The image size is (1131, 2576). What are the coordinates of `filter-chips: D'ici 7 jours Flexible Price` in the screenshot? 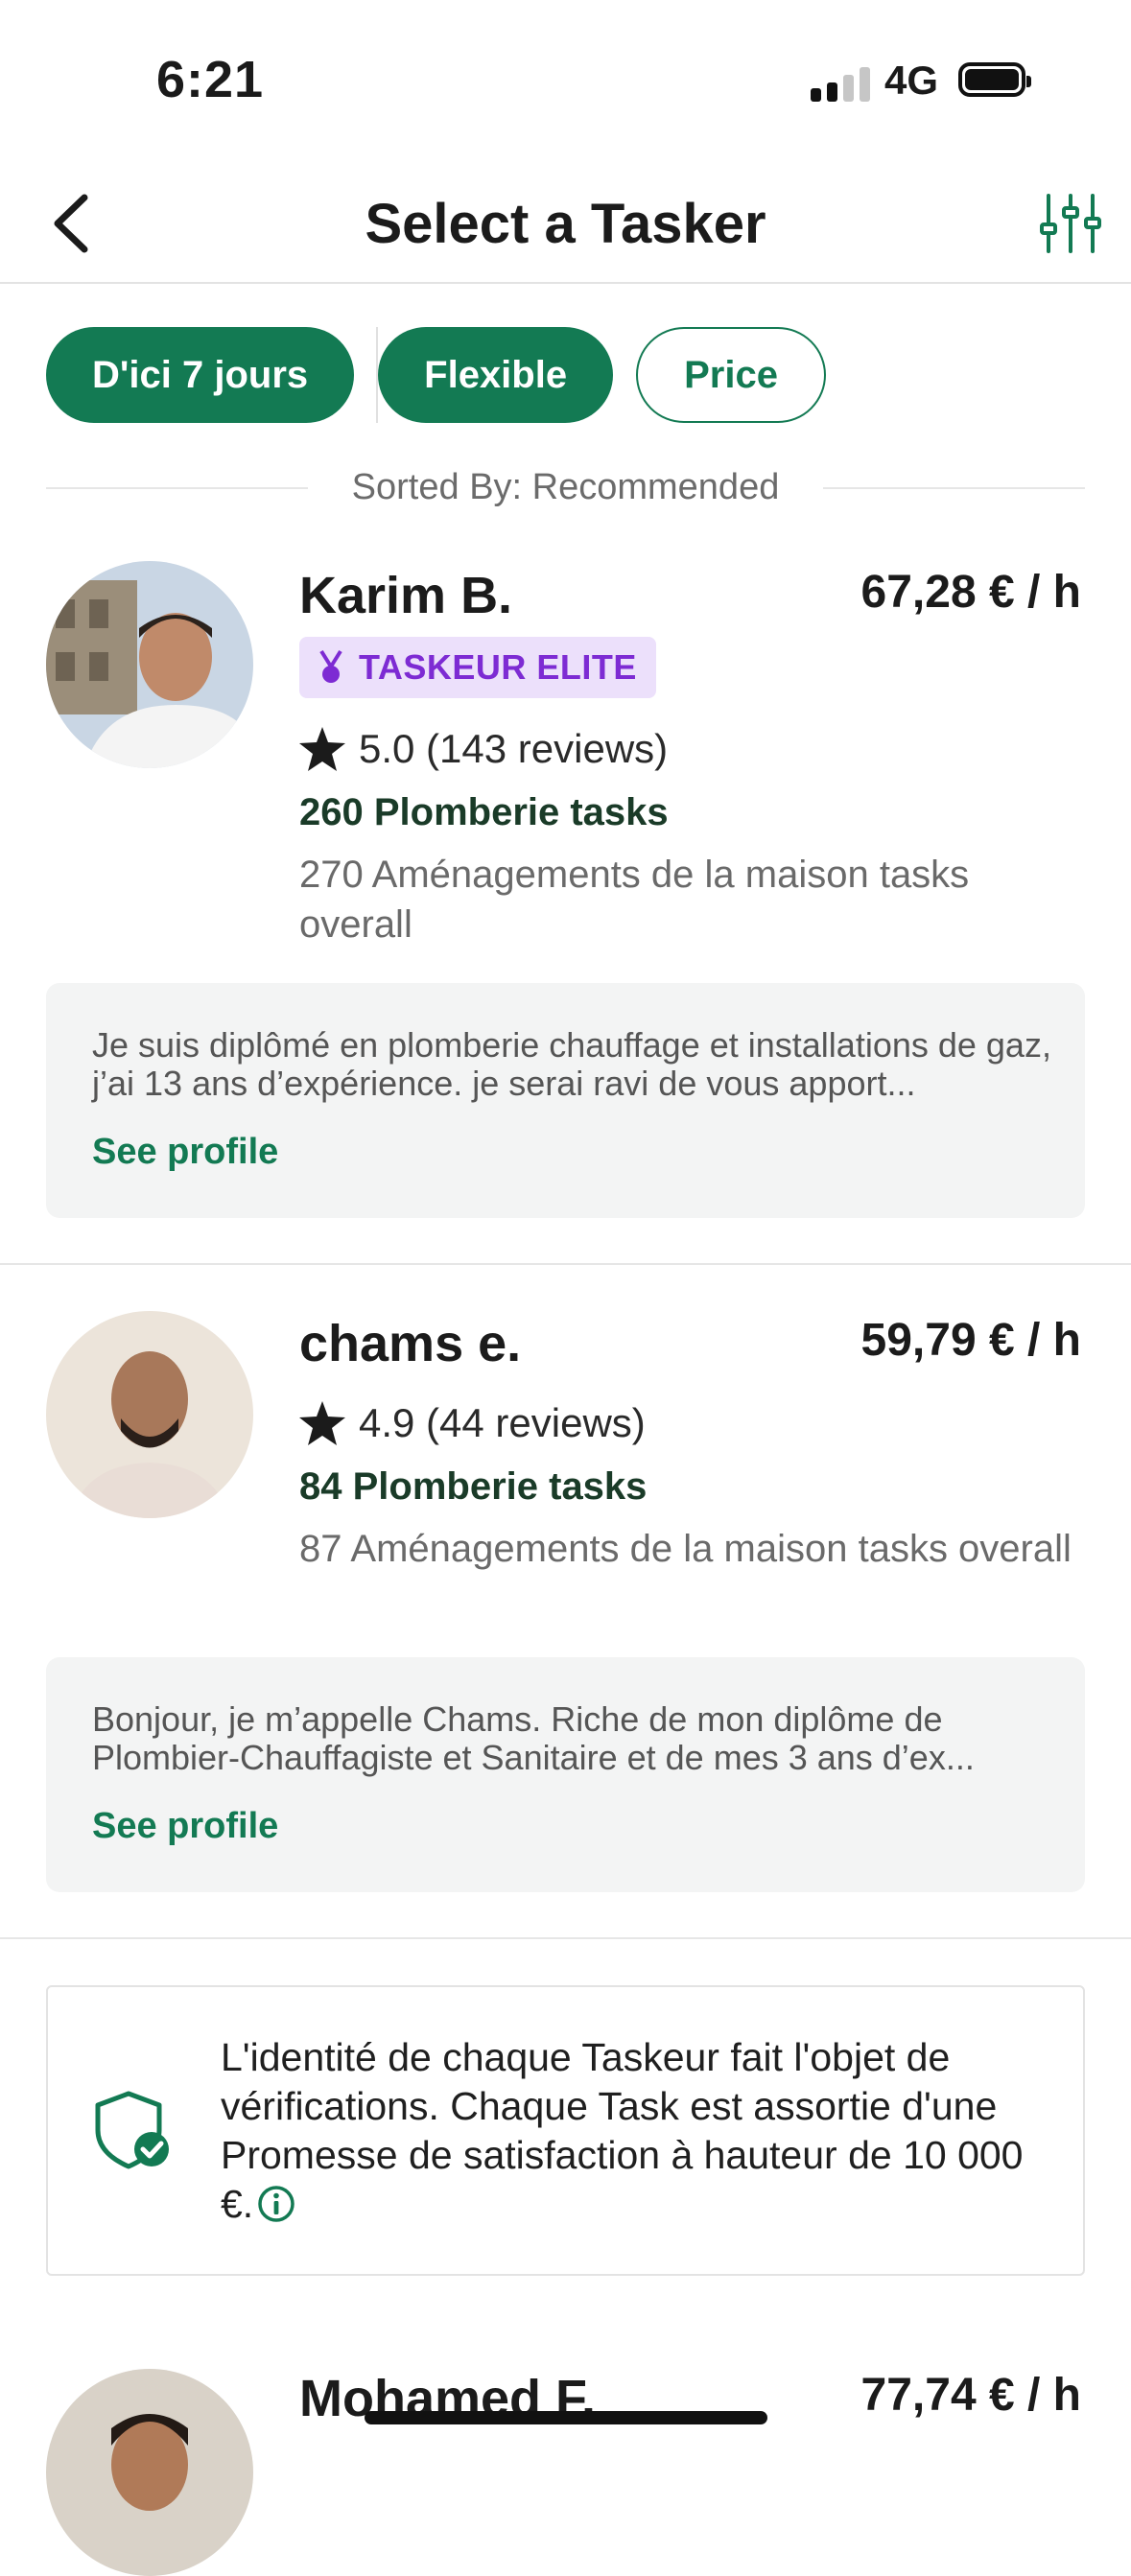 It's located at (436, 375).